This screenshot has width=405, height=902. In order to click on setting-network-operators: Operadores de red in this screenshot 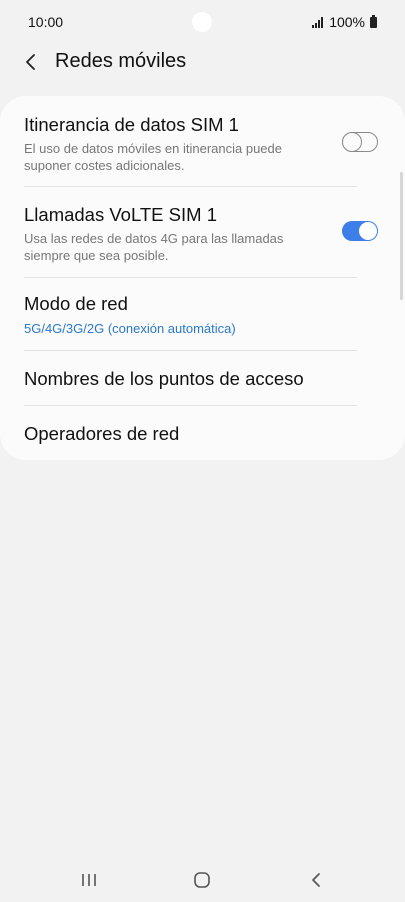, I will do `click(190, 434)`.